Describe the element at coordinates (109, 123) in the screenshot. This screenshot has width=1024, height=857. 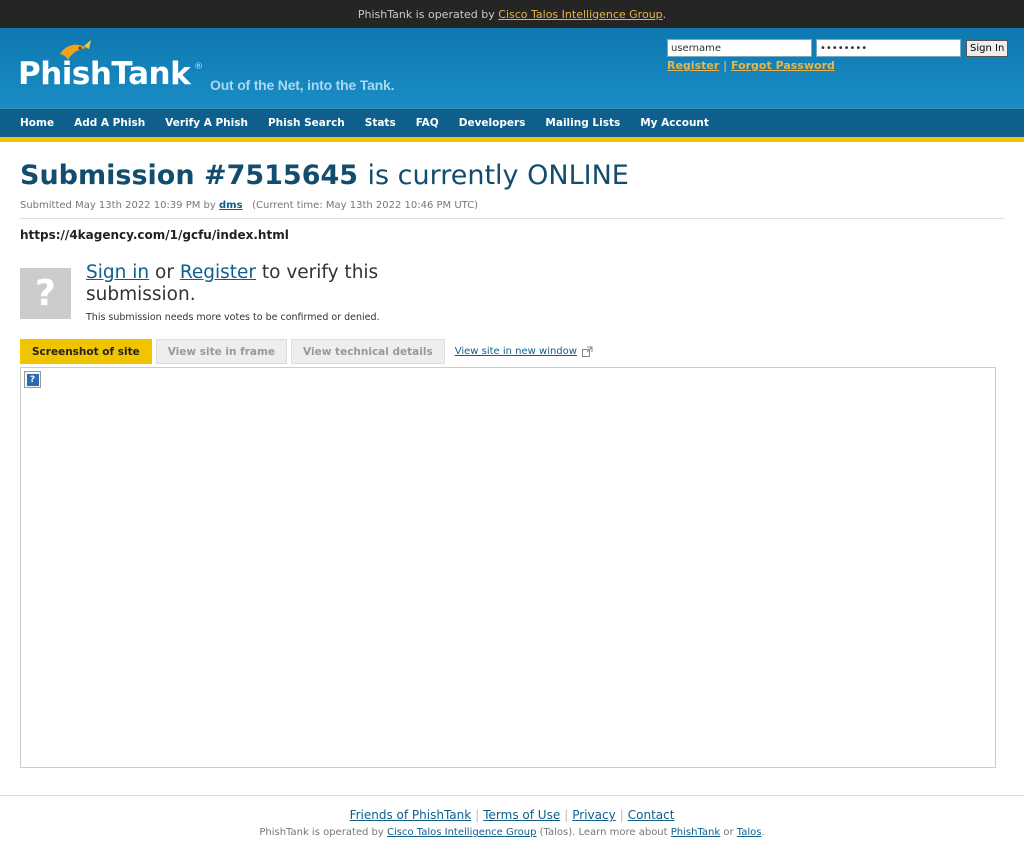
I see `nav-item-add-a-phish: Add A Phish` at that location.